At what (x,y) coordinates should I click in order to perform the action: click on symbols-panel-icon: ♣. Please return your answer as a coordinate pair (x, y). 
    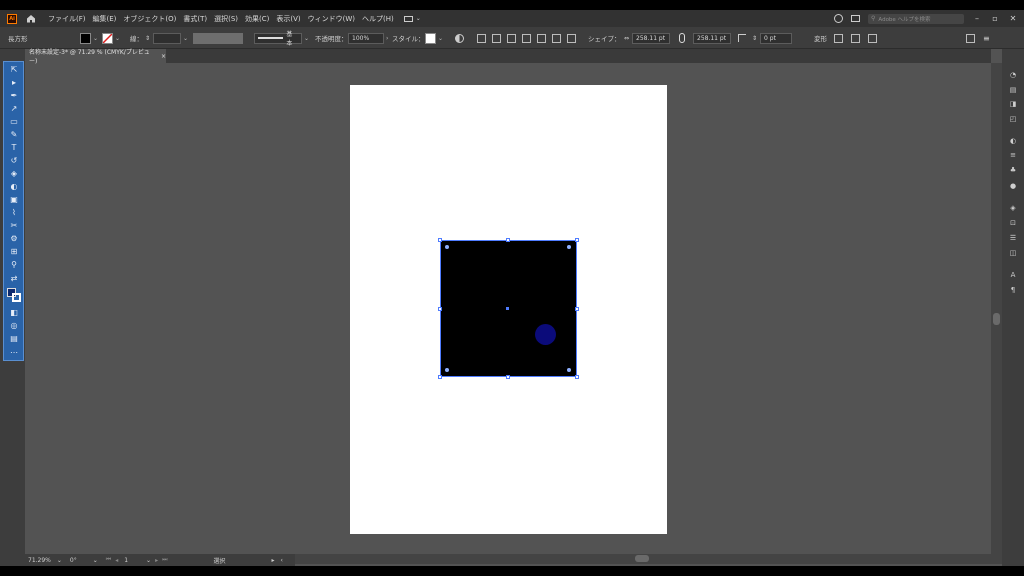
    Looking at the image, I should click on (1013, 170).